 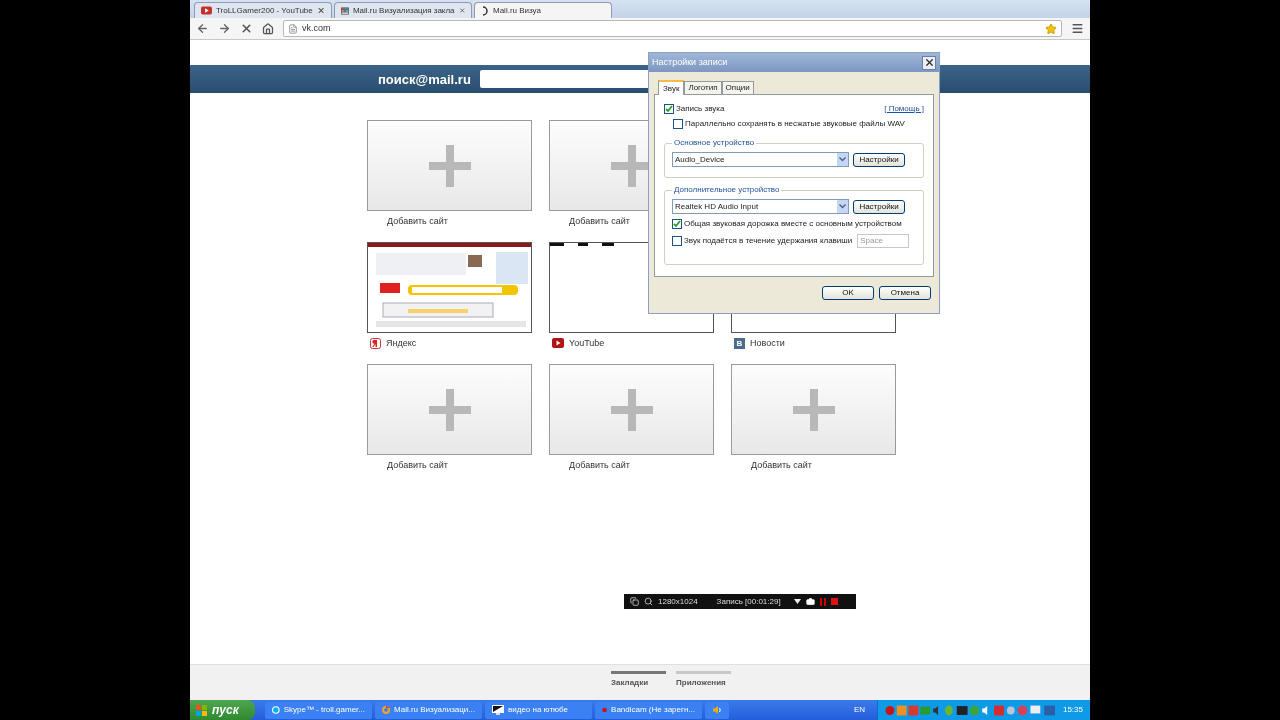 I want to click on forward-icon, so click(x=224, y=28).